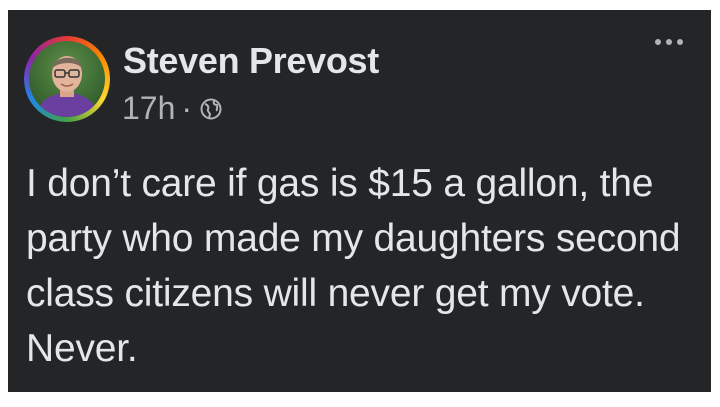  Describe the element at coordinates (211, 109) in the screenshot. I see `globe-icon` at that location.